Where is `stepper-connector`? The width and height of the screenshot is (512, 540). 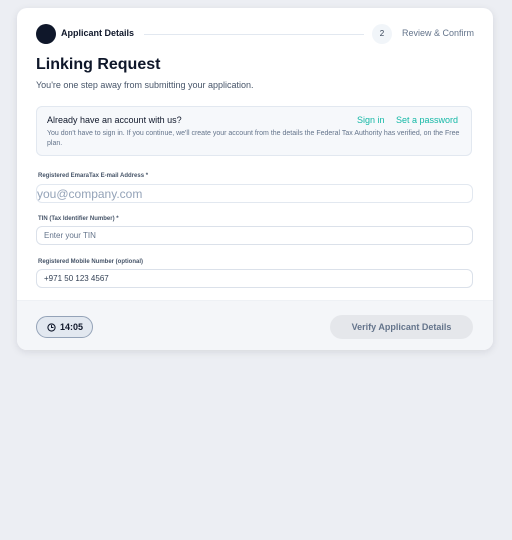 stepper-connector is located at coordinates (254, 34).